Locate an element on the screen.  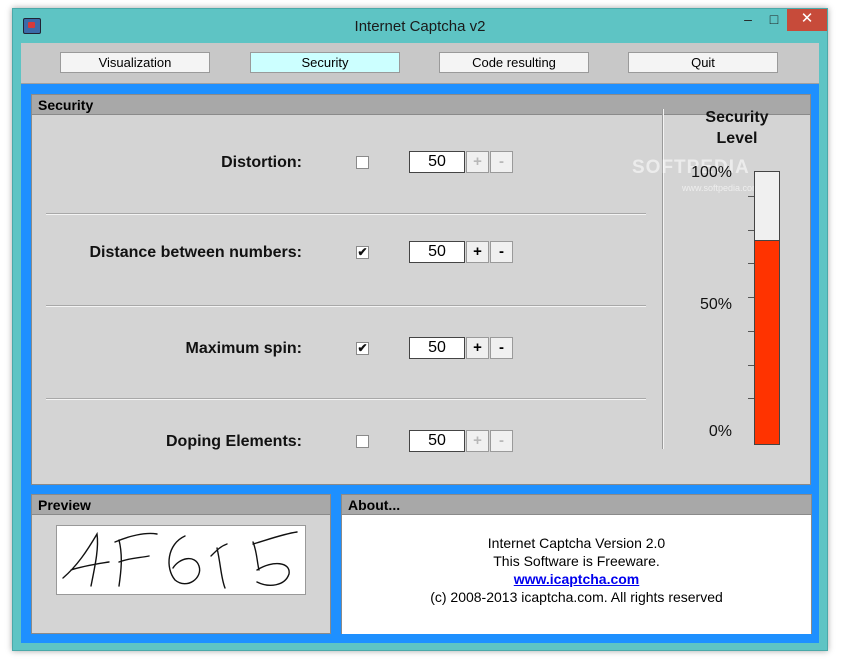
distance-minus-button: - is located at coordinates (501, 252).